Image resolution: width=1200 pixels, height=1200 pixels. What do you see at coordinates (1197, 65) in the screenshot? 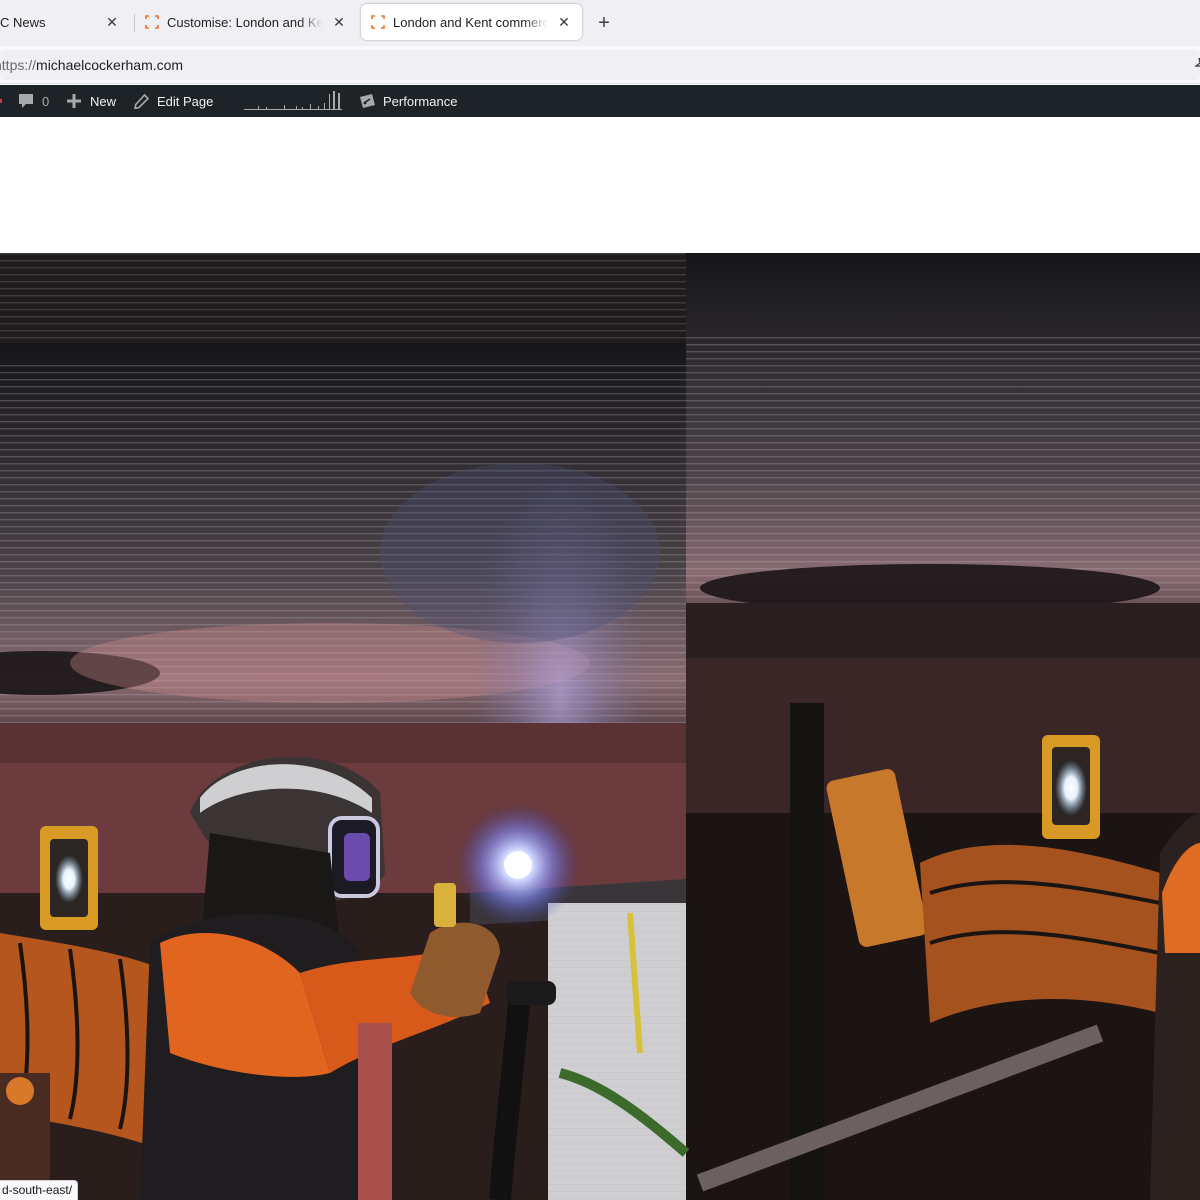
I see `bookmark-star-icon` at bounding box center [1197, 65].